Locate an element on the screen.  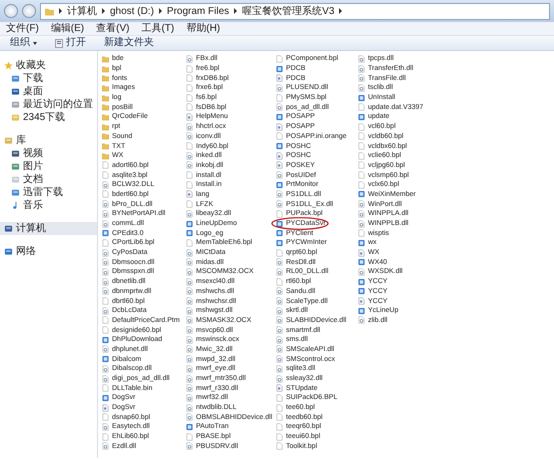
menu-item: 文件(F) is located at coordinates (22, 28).